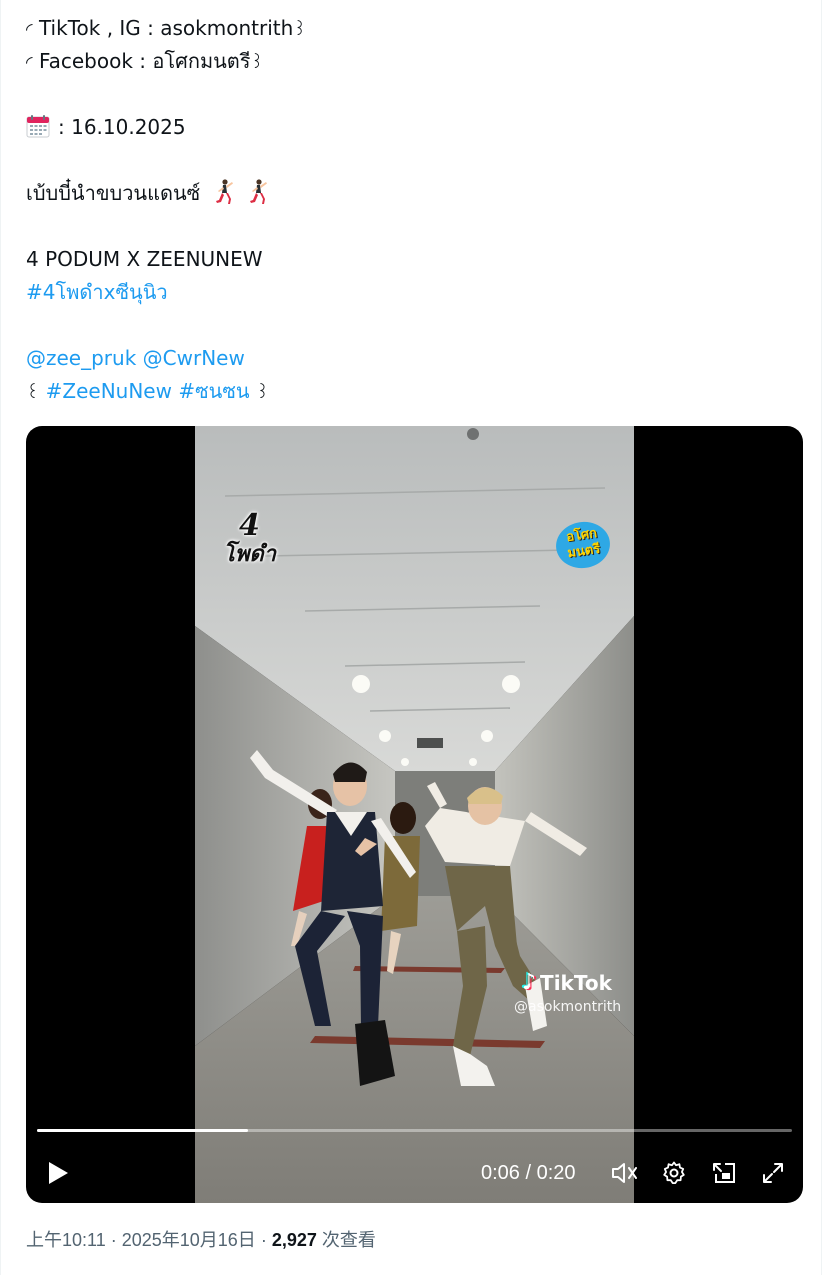 The image size is (822, 1275). What do you see at coordinates (413, 391) in the screenshot?
I see `tweet-line-tags: ꒰ #ZeeNuNew #ซนซน ꒱` at bounding box center [413, 391].